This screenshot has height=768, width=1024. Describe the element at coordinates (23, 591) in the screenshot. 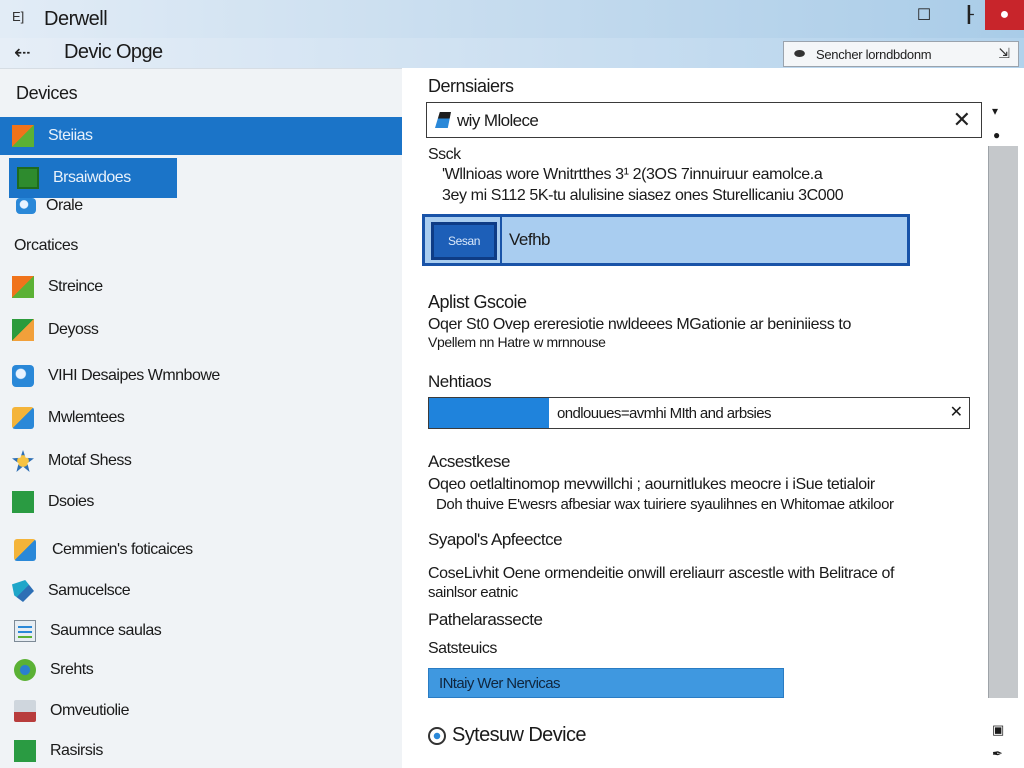

I see `teal-icon` at that location.